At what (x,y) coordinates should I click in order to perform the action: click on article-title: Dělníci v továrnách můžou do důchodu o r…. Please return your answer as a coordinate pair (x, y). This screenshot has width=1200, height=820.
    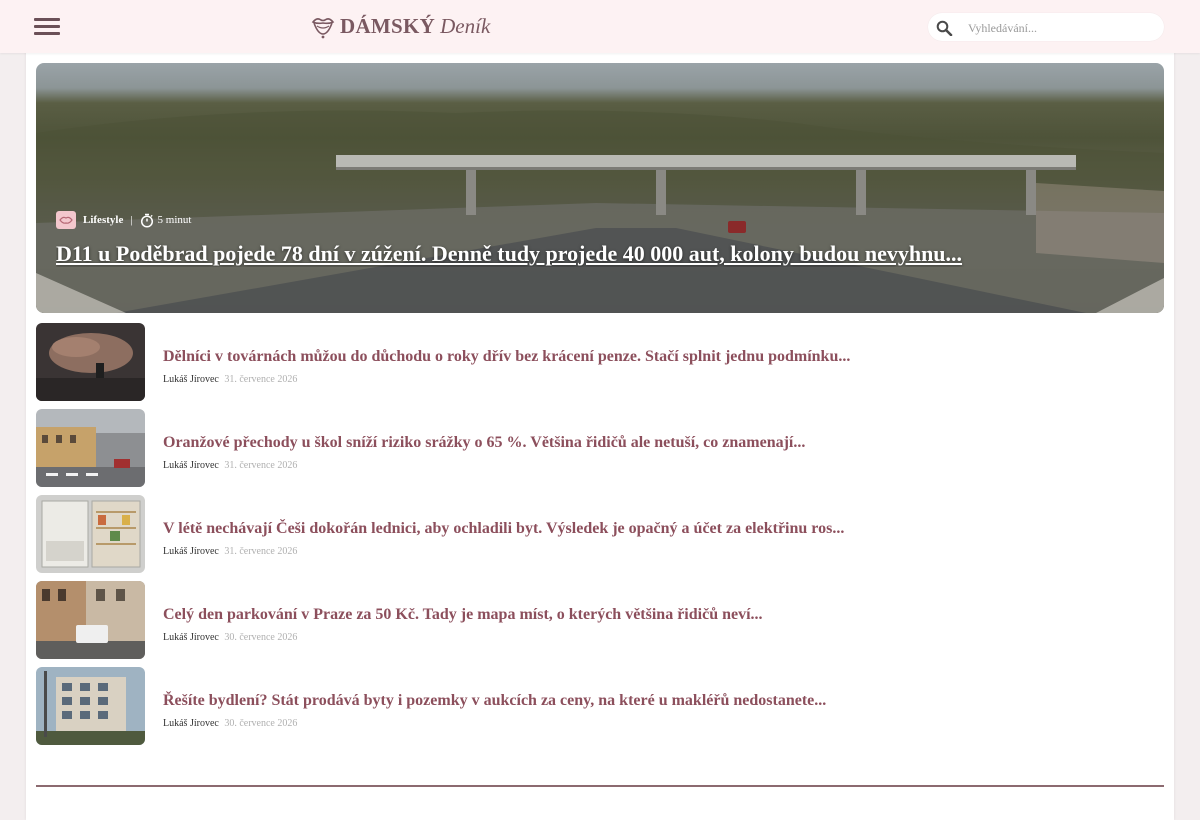
    Looking at the image, I should click on (506, 357).